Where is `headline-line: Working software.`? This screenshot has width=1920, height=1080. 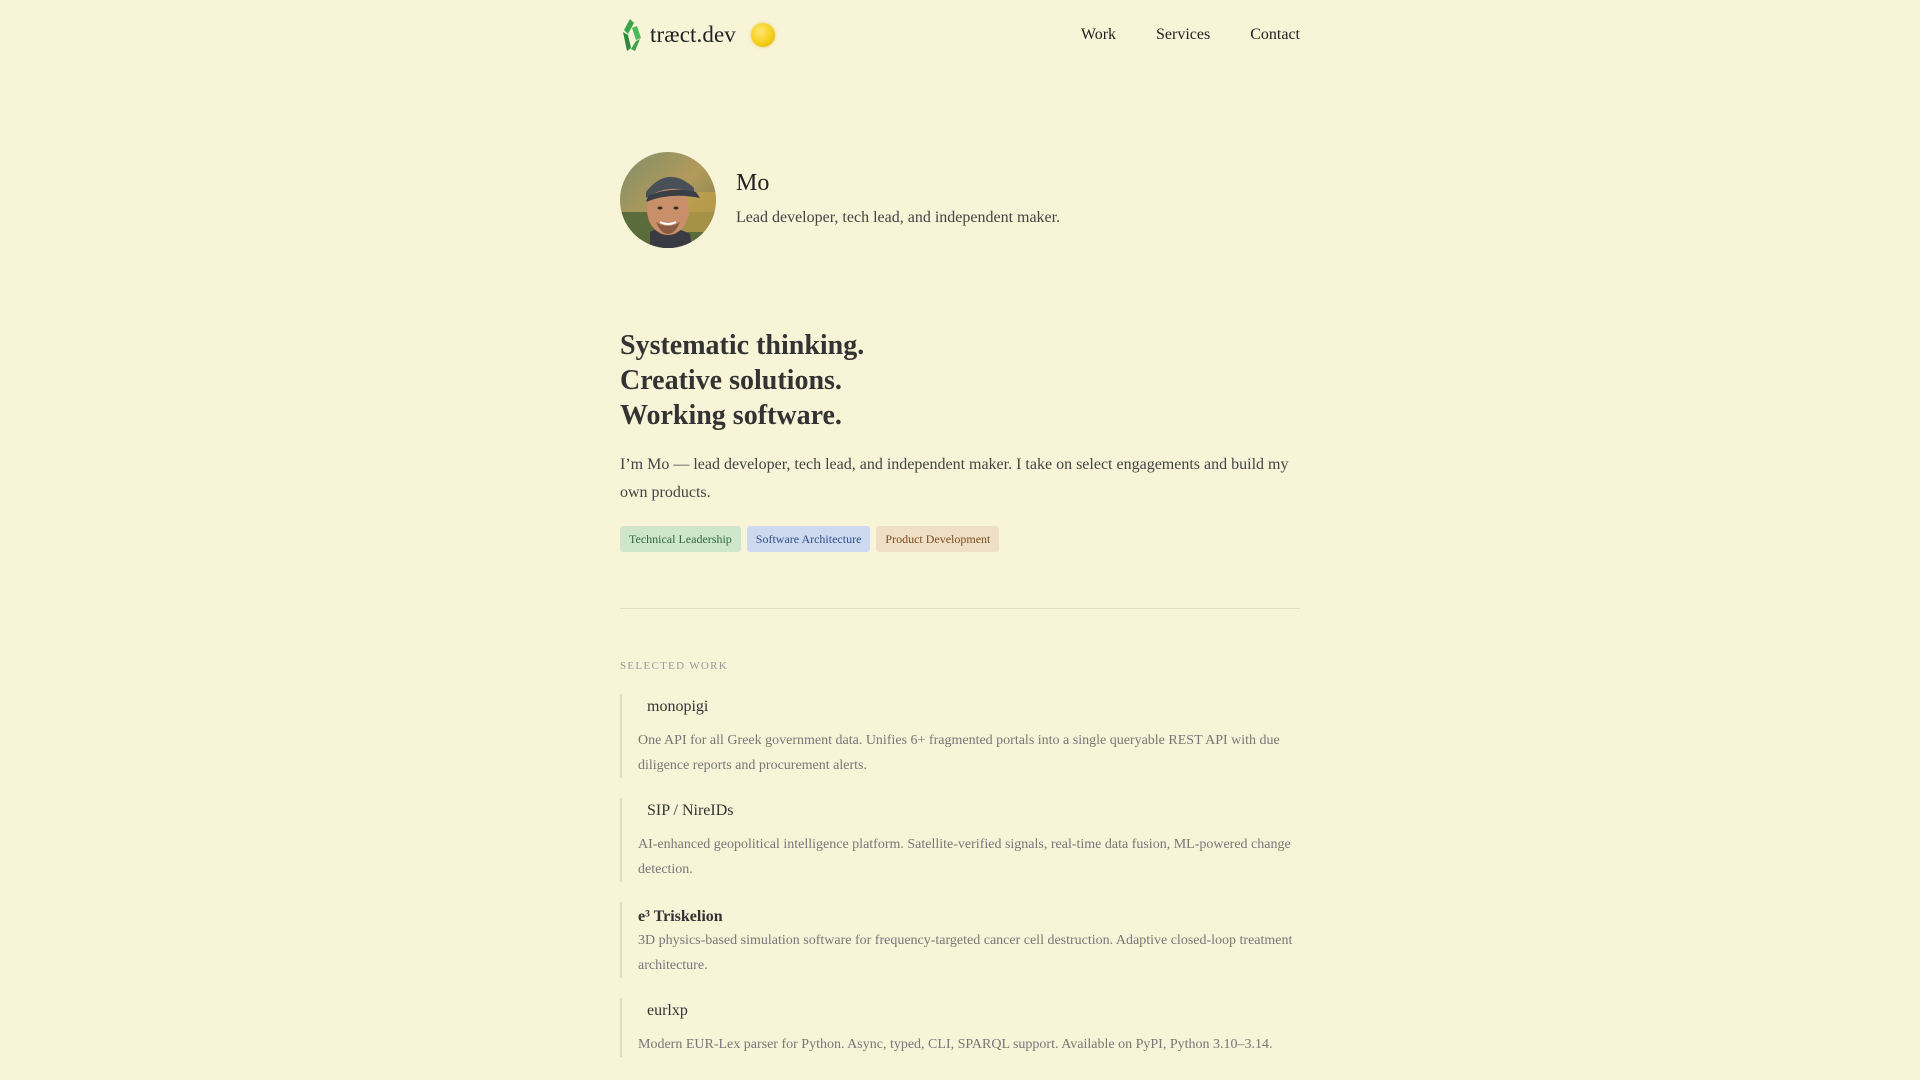
headline-line: Working software. is located at coordinates (731, 415).